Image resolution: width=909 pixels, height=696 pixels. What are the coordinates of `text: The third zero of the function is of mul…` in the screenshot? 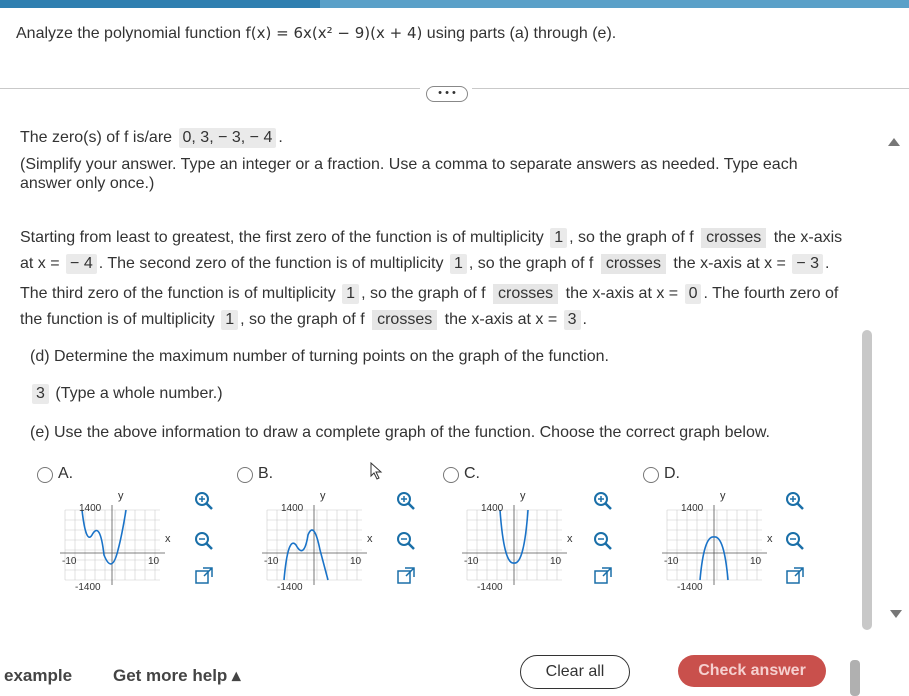 It's located at (178, 293).